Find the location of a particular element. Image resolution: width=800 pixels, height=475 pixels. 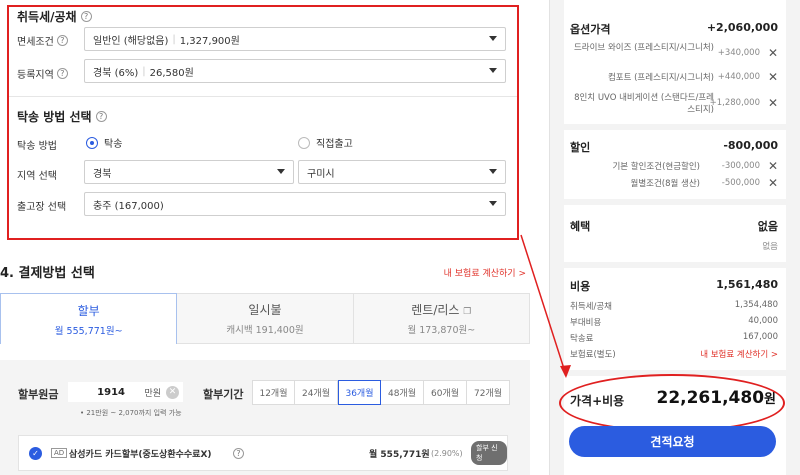

arrow-head is located at coordinates (565, 371).